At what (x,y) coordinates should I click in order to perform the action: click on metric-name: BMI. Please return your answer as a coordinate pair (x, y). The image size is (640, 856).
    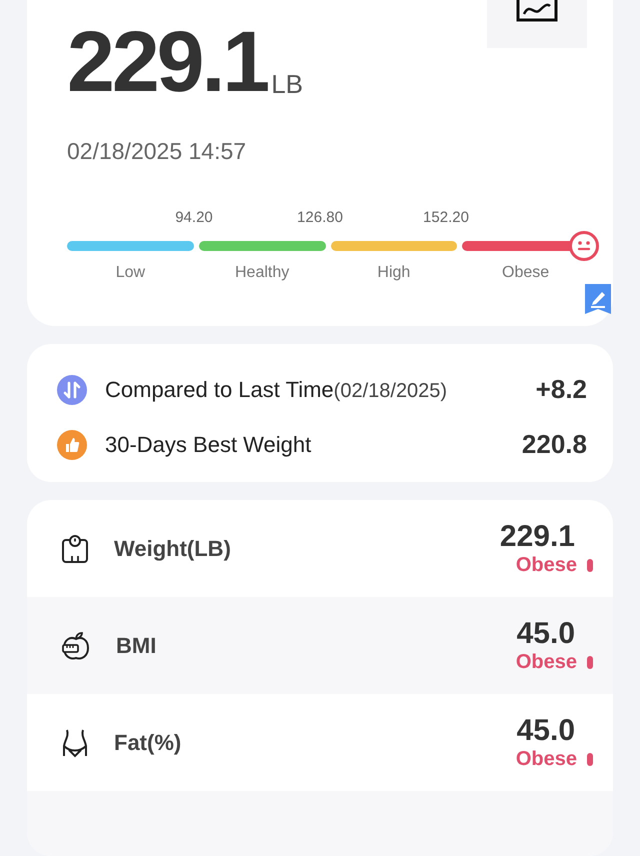
    Looking at the image, I should click on (137, 645).